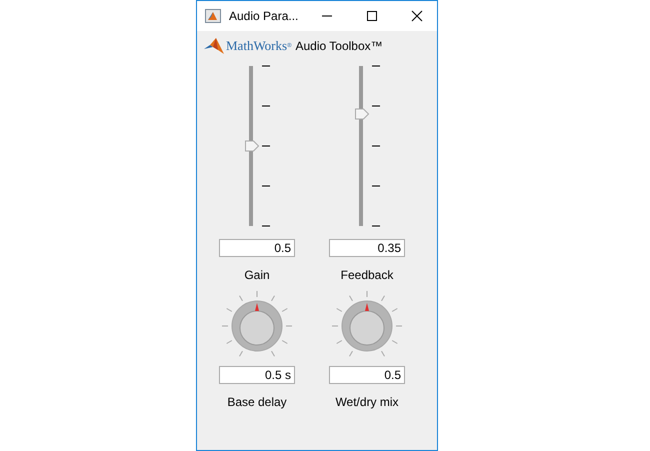 Image resolution: width=650 pixels, height=451 pixels. Describe the element at coordinates (417, 16) in the screenshot. I see `close-icon` at that location.